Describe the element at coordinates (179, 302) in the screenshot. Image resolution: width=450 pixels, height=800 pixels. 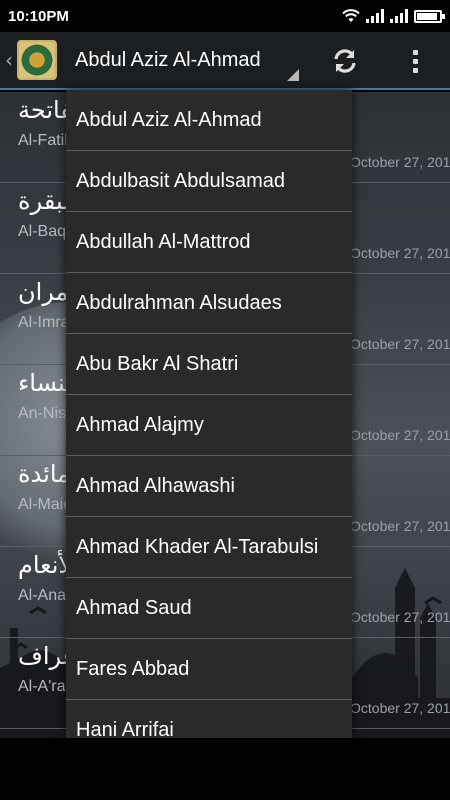
I see `reciter-option-label: Abdulrahman Alsudaes` at that location.